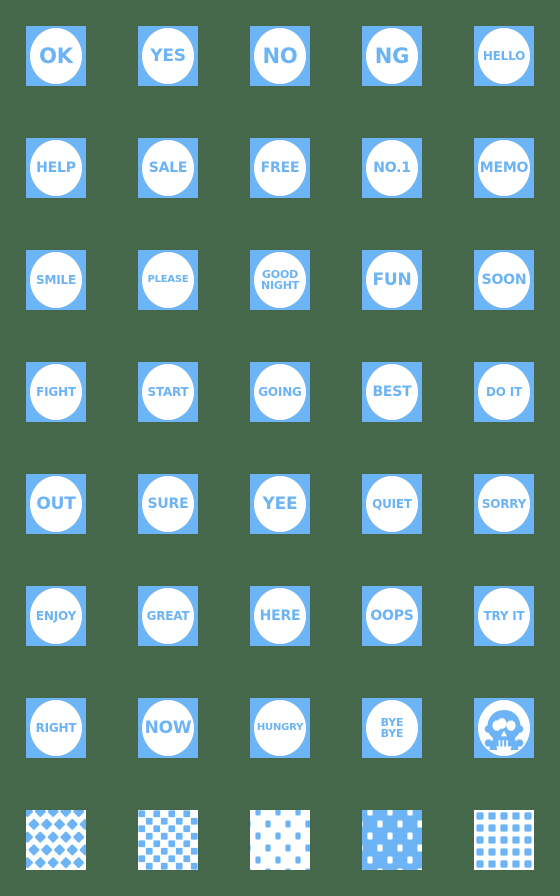 The image size is (560, 896). I want to click on sticker-cell: HUNGRY, so click(280, 728).